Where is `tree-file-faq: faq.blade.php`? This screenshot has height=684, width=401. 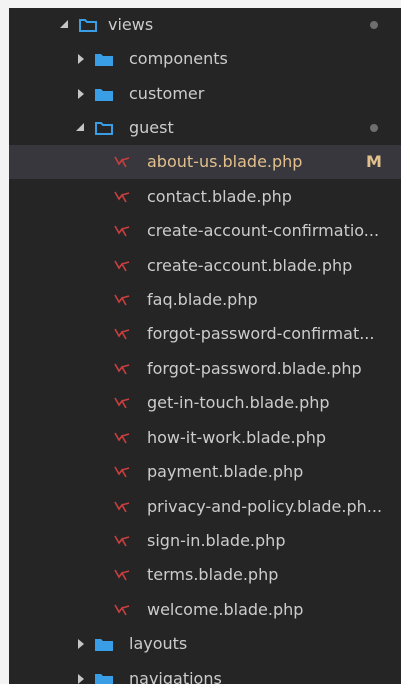
tree-file-faq: faq.blade.php is located at coordinates (205, 300).